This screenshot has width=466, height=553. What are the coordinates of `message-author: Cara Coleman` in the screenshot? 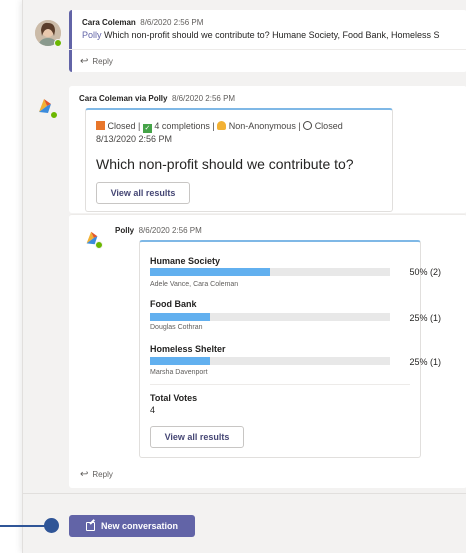 It's located at (109, 22).